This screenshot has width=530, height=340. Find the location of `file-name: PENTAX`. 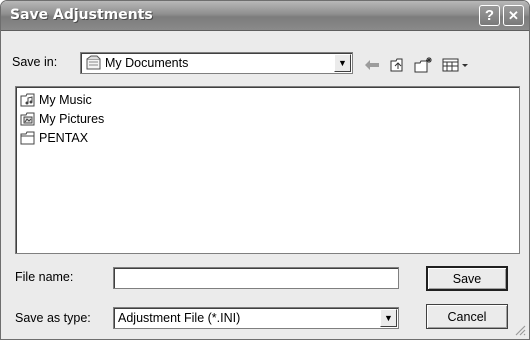

file-name: PENTAX is located at coordinates (64, 138).